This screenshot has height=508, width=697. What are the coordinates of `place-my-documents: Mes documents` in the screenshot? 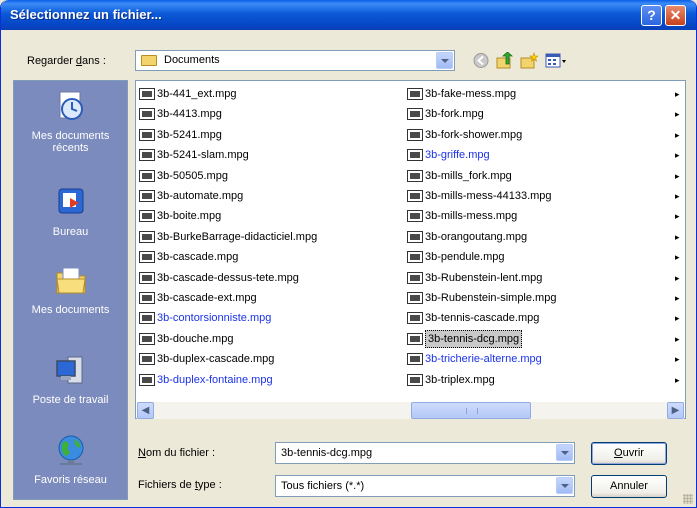 It's located at (70, 289).